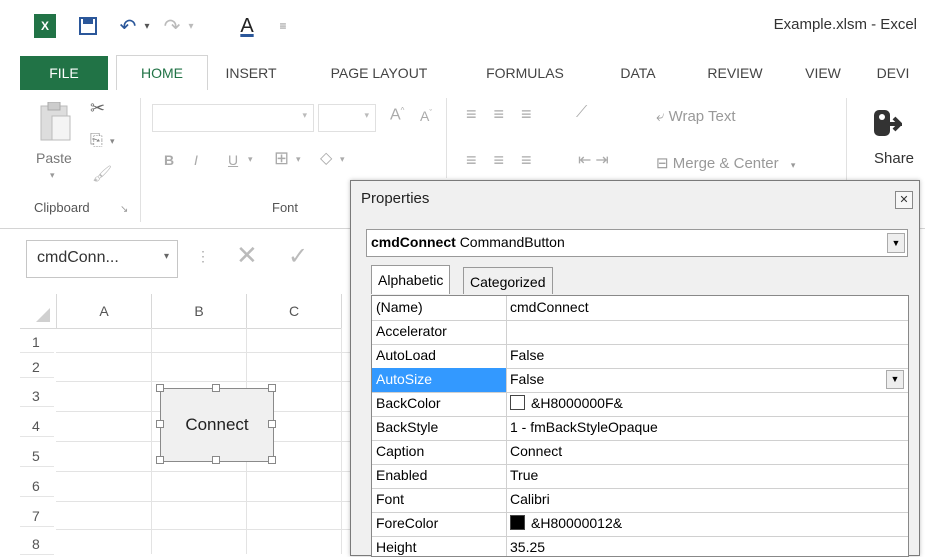  What do you see at coordinates (525, 73) in the screenshot?
I see `tab-formulas: FORMULAS` at bounding box center [525, 73].